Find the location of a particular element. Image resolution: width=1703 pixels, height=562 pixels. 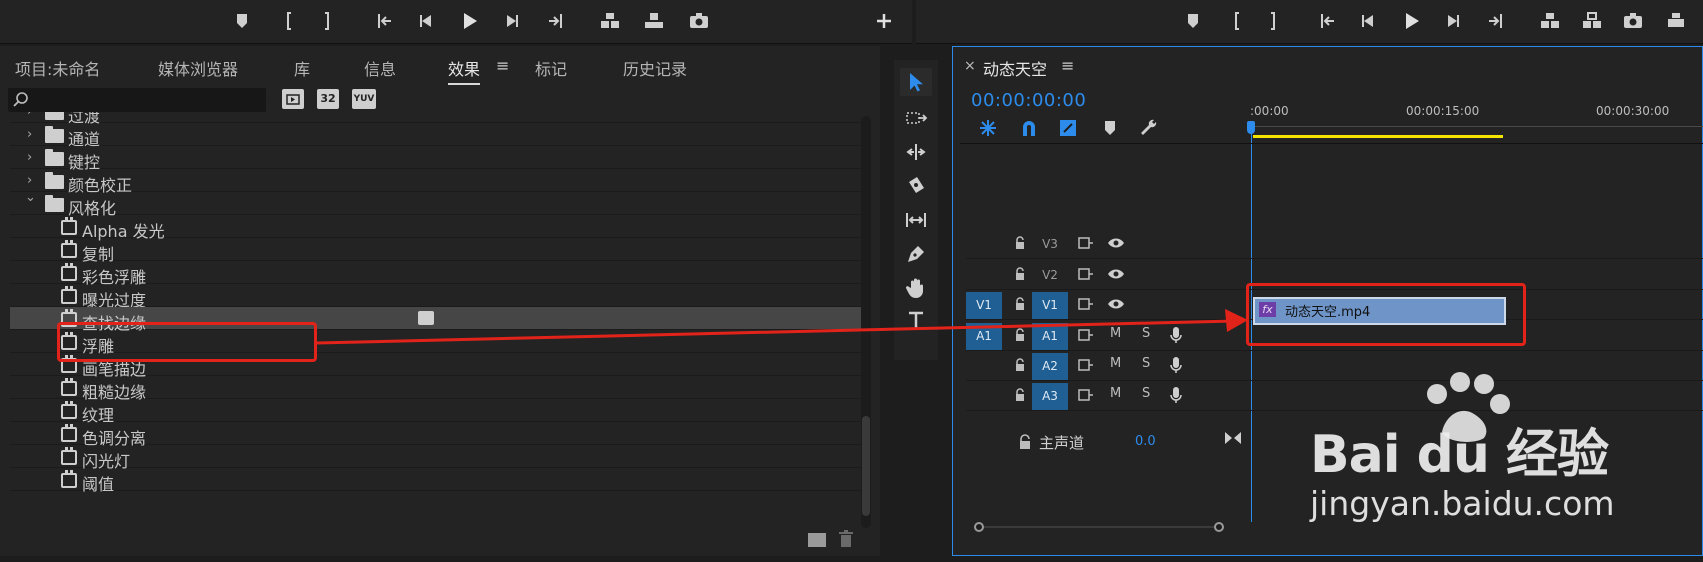

baidu-watermark: Bai du 经验 jingyan.baidu.com is located at coordinates (1490, 452).